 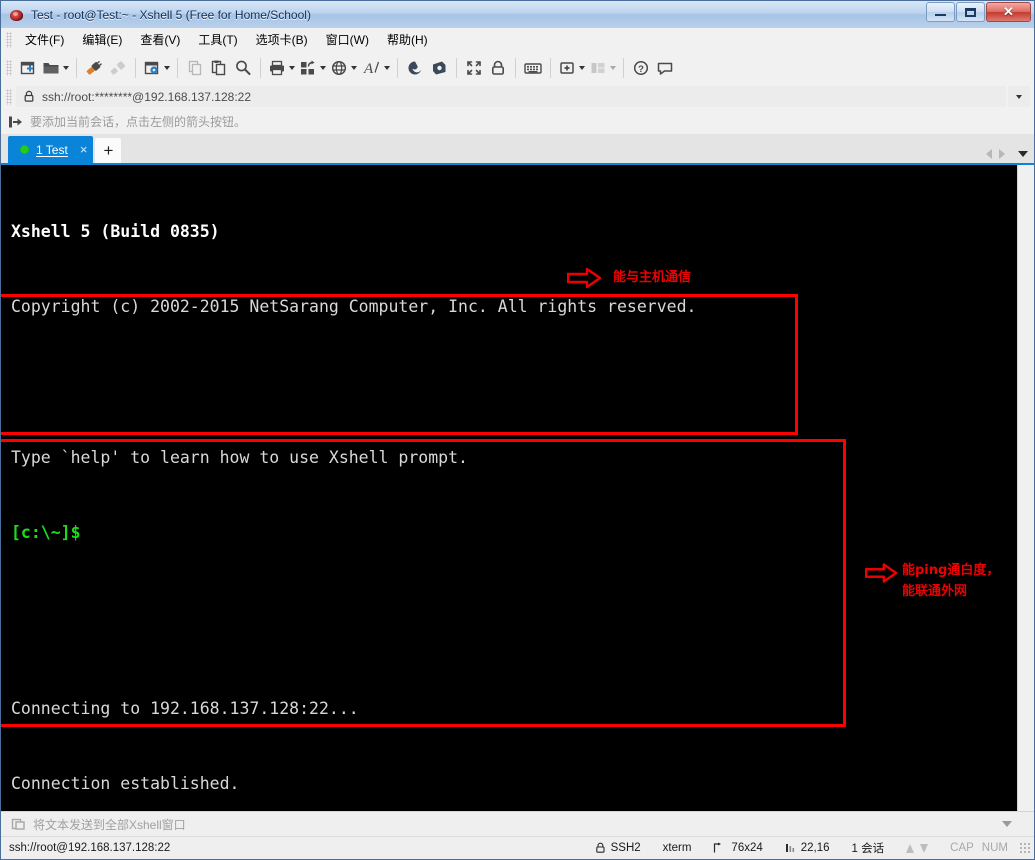 What do you see at coordinates (517, 823) in the screenshot?
I see `send-to-all-bar: 将文本发送到全部Xshell窗口` at bounding box center [517, 823].